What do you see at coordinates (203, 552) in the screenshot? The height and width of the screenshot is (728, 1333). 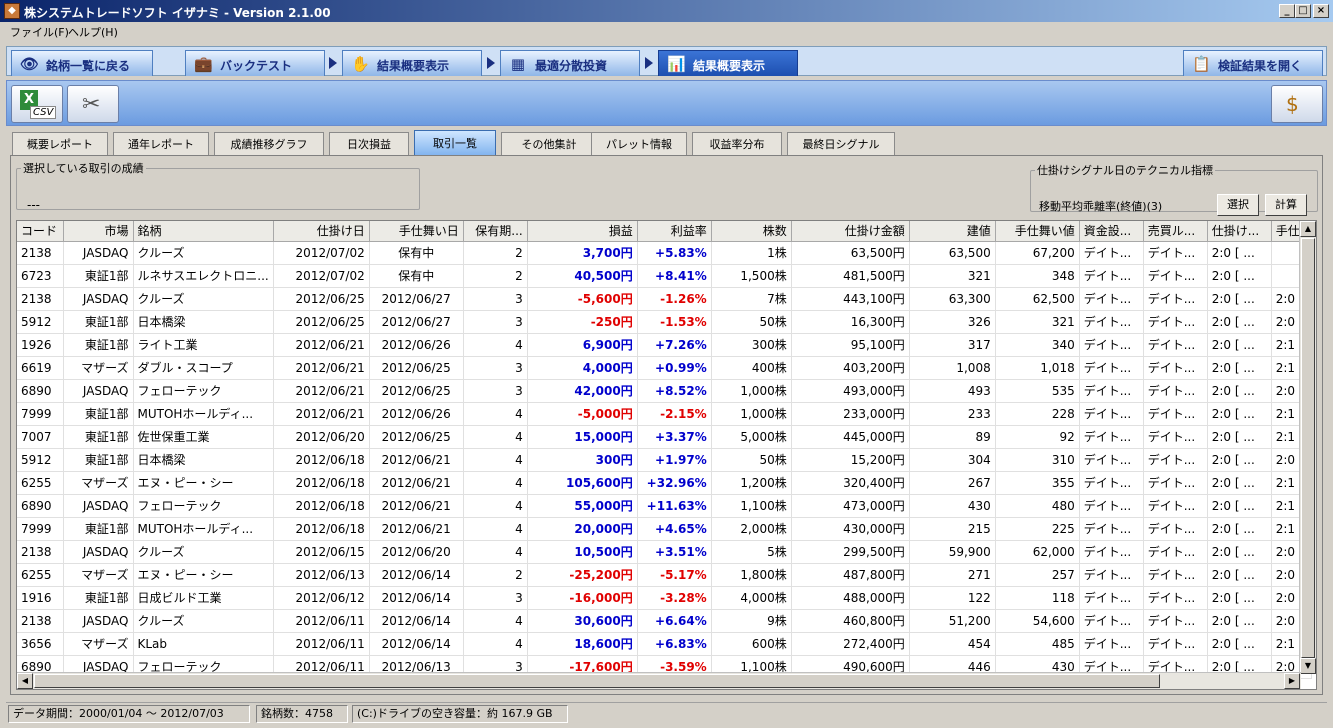 I see `table-cell: クルーズ` at bounding box center [203, 552].